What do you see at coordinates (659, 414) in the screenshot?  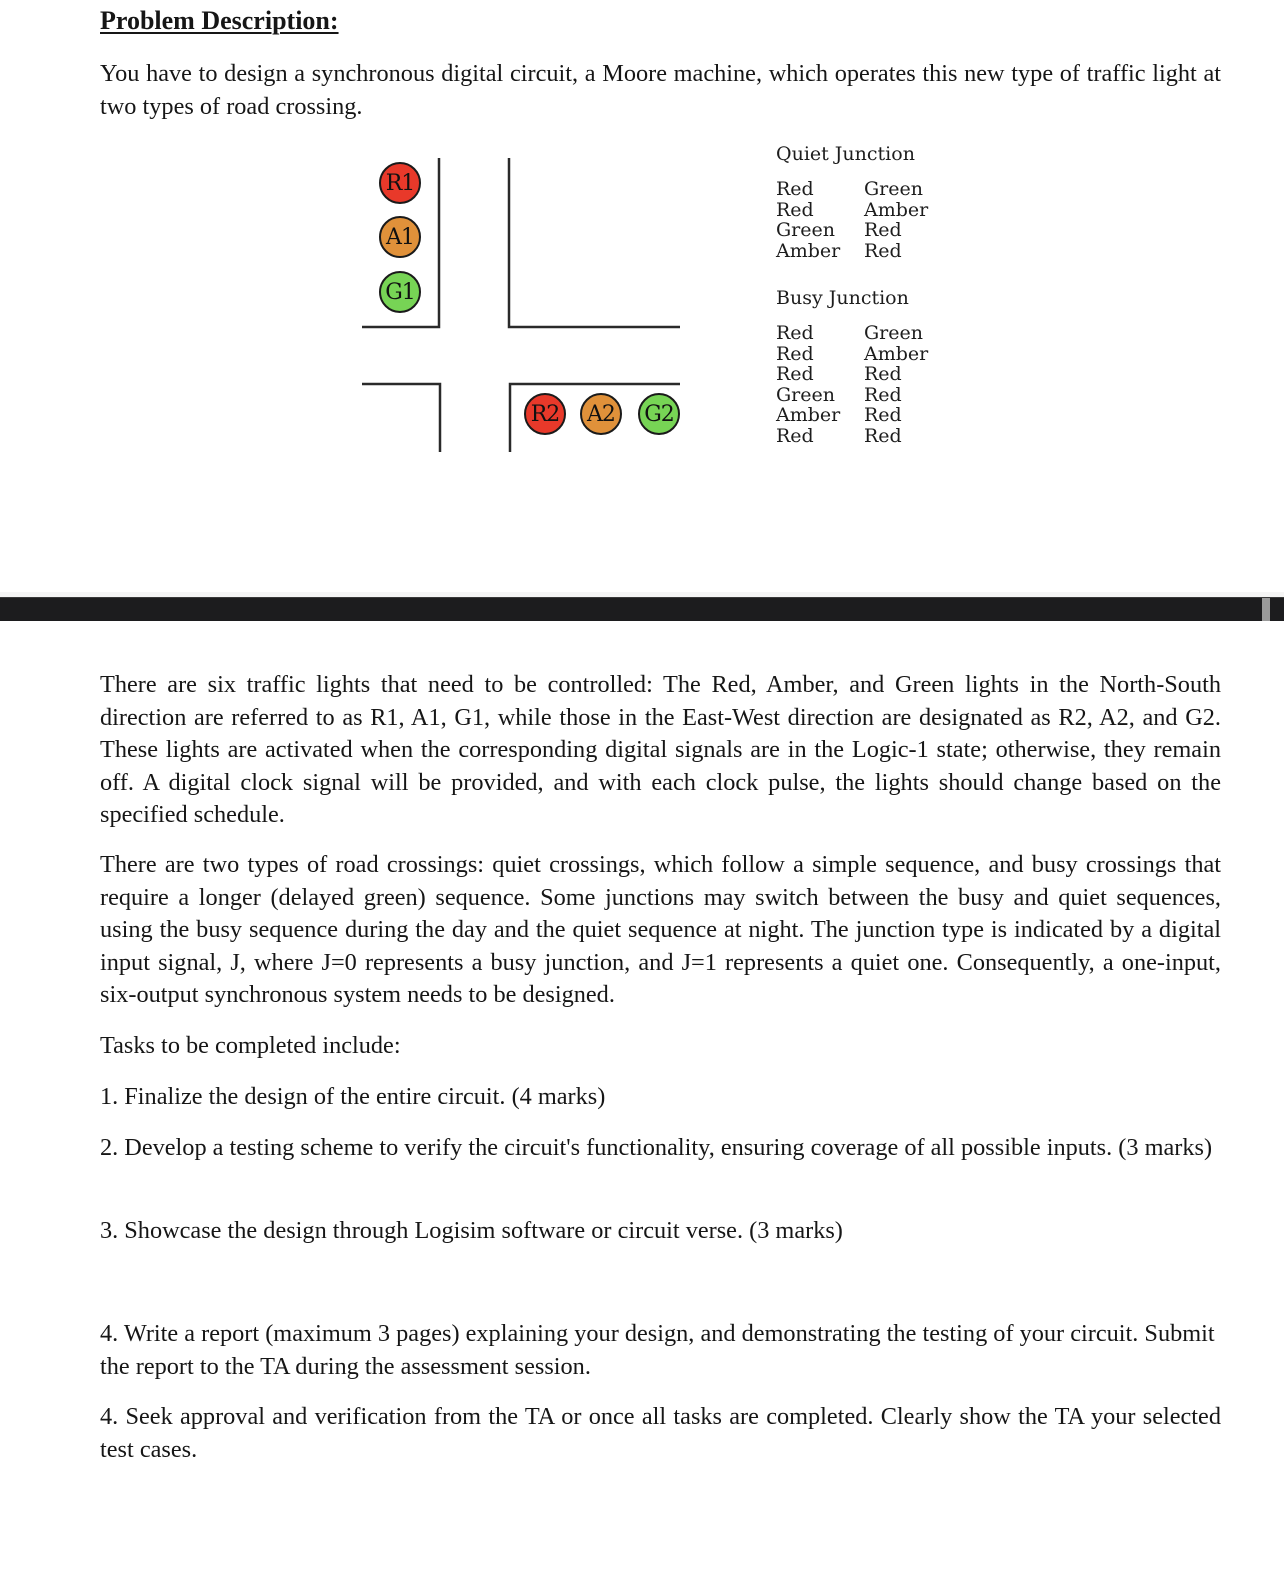 I see `light-g2: G2` at bounding box center [659, 414].